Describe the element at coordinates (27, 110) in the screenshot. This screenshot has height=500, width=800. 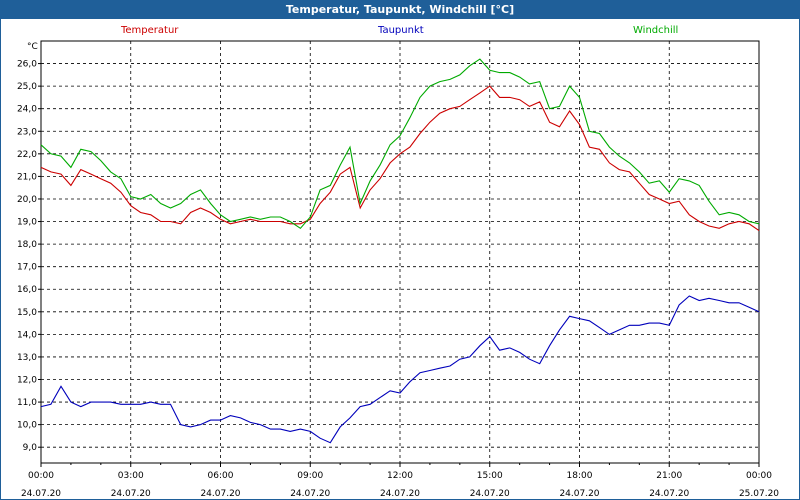
I see `y-tick-label: 24,0` at that location.